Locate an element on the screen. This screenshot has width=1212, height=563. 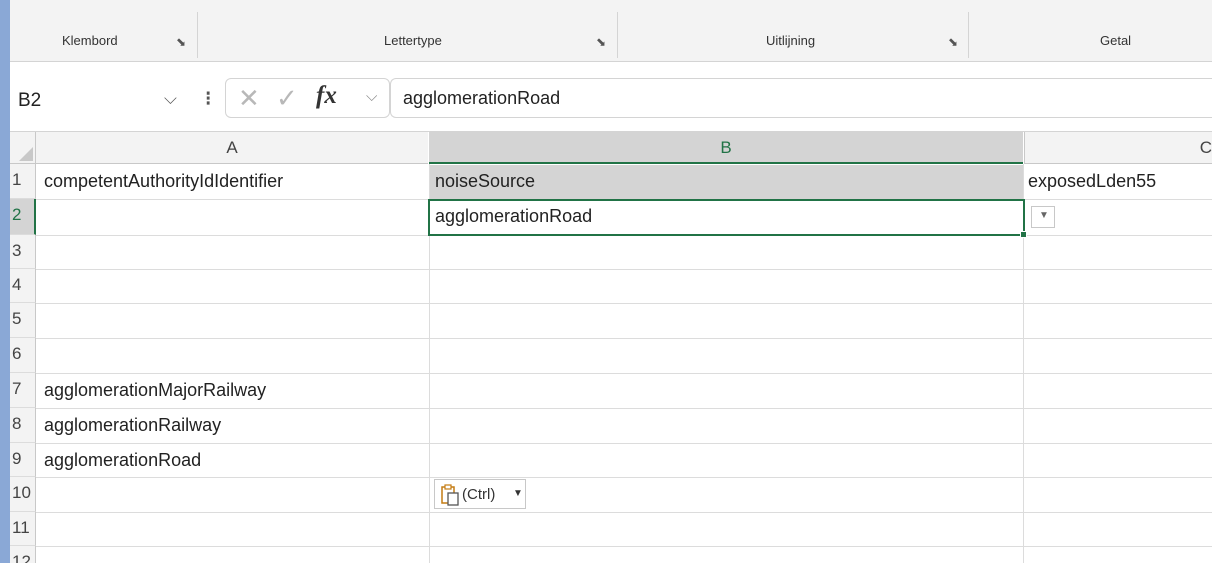
alignment-dialog-launcher-icon: ⬊ is located at coordinates (953, 42).